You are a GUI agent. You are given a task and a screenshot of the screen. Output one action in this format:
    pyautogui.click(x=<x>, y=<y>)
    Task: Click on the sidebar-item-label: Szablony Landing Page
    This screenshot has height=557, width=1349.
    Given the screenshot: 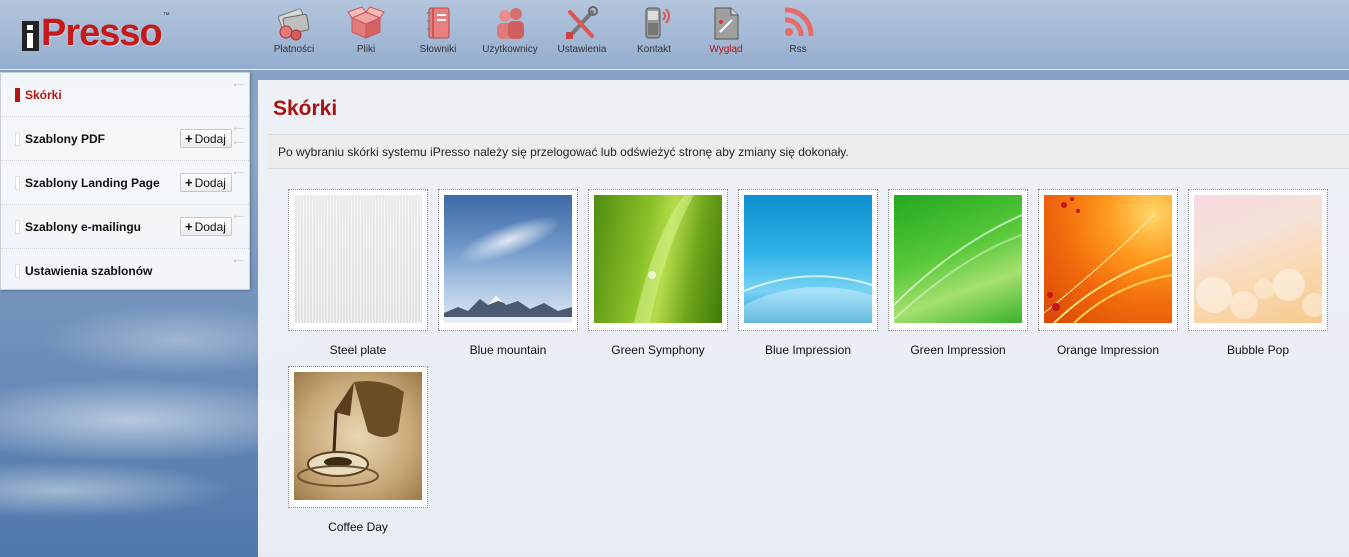 What is the action you would take?
    pyautogui.click(x=92, y=182)
    